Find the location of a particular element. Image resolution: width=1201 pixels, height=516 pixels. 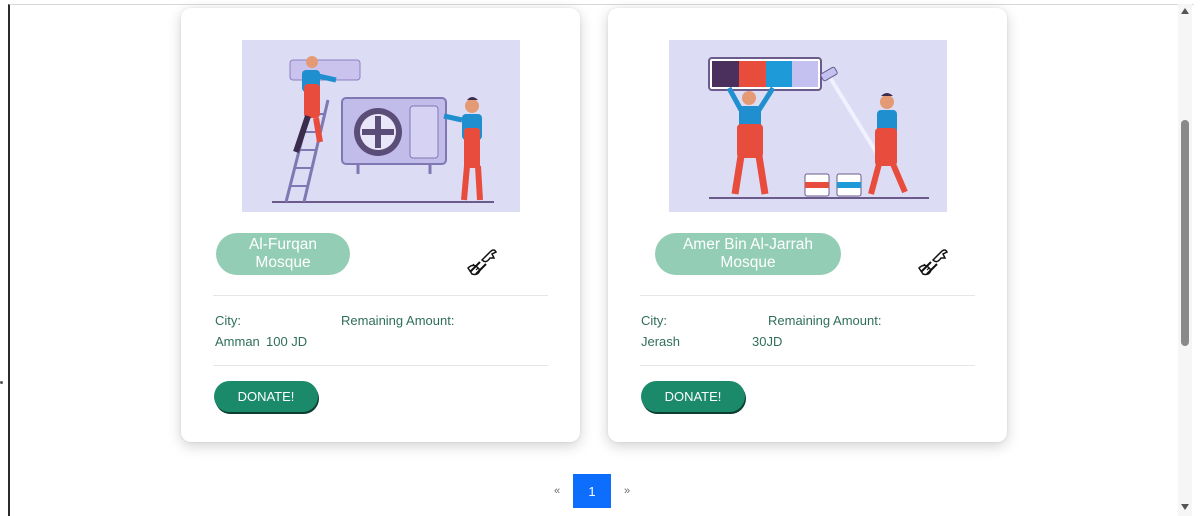

city-value: Jerash is located at coordinates (661, 341).